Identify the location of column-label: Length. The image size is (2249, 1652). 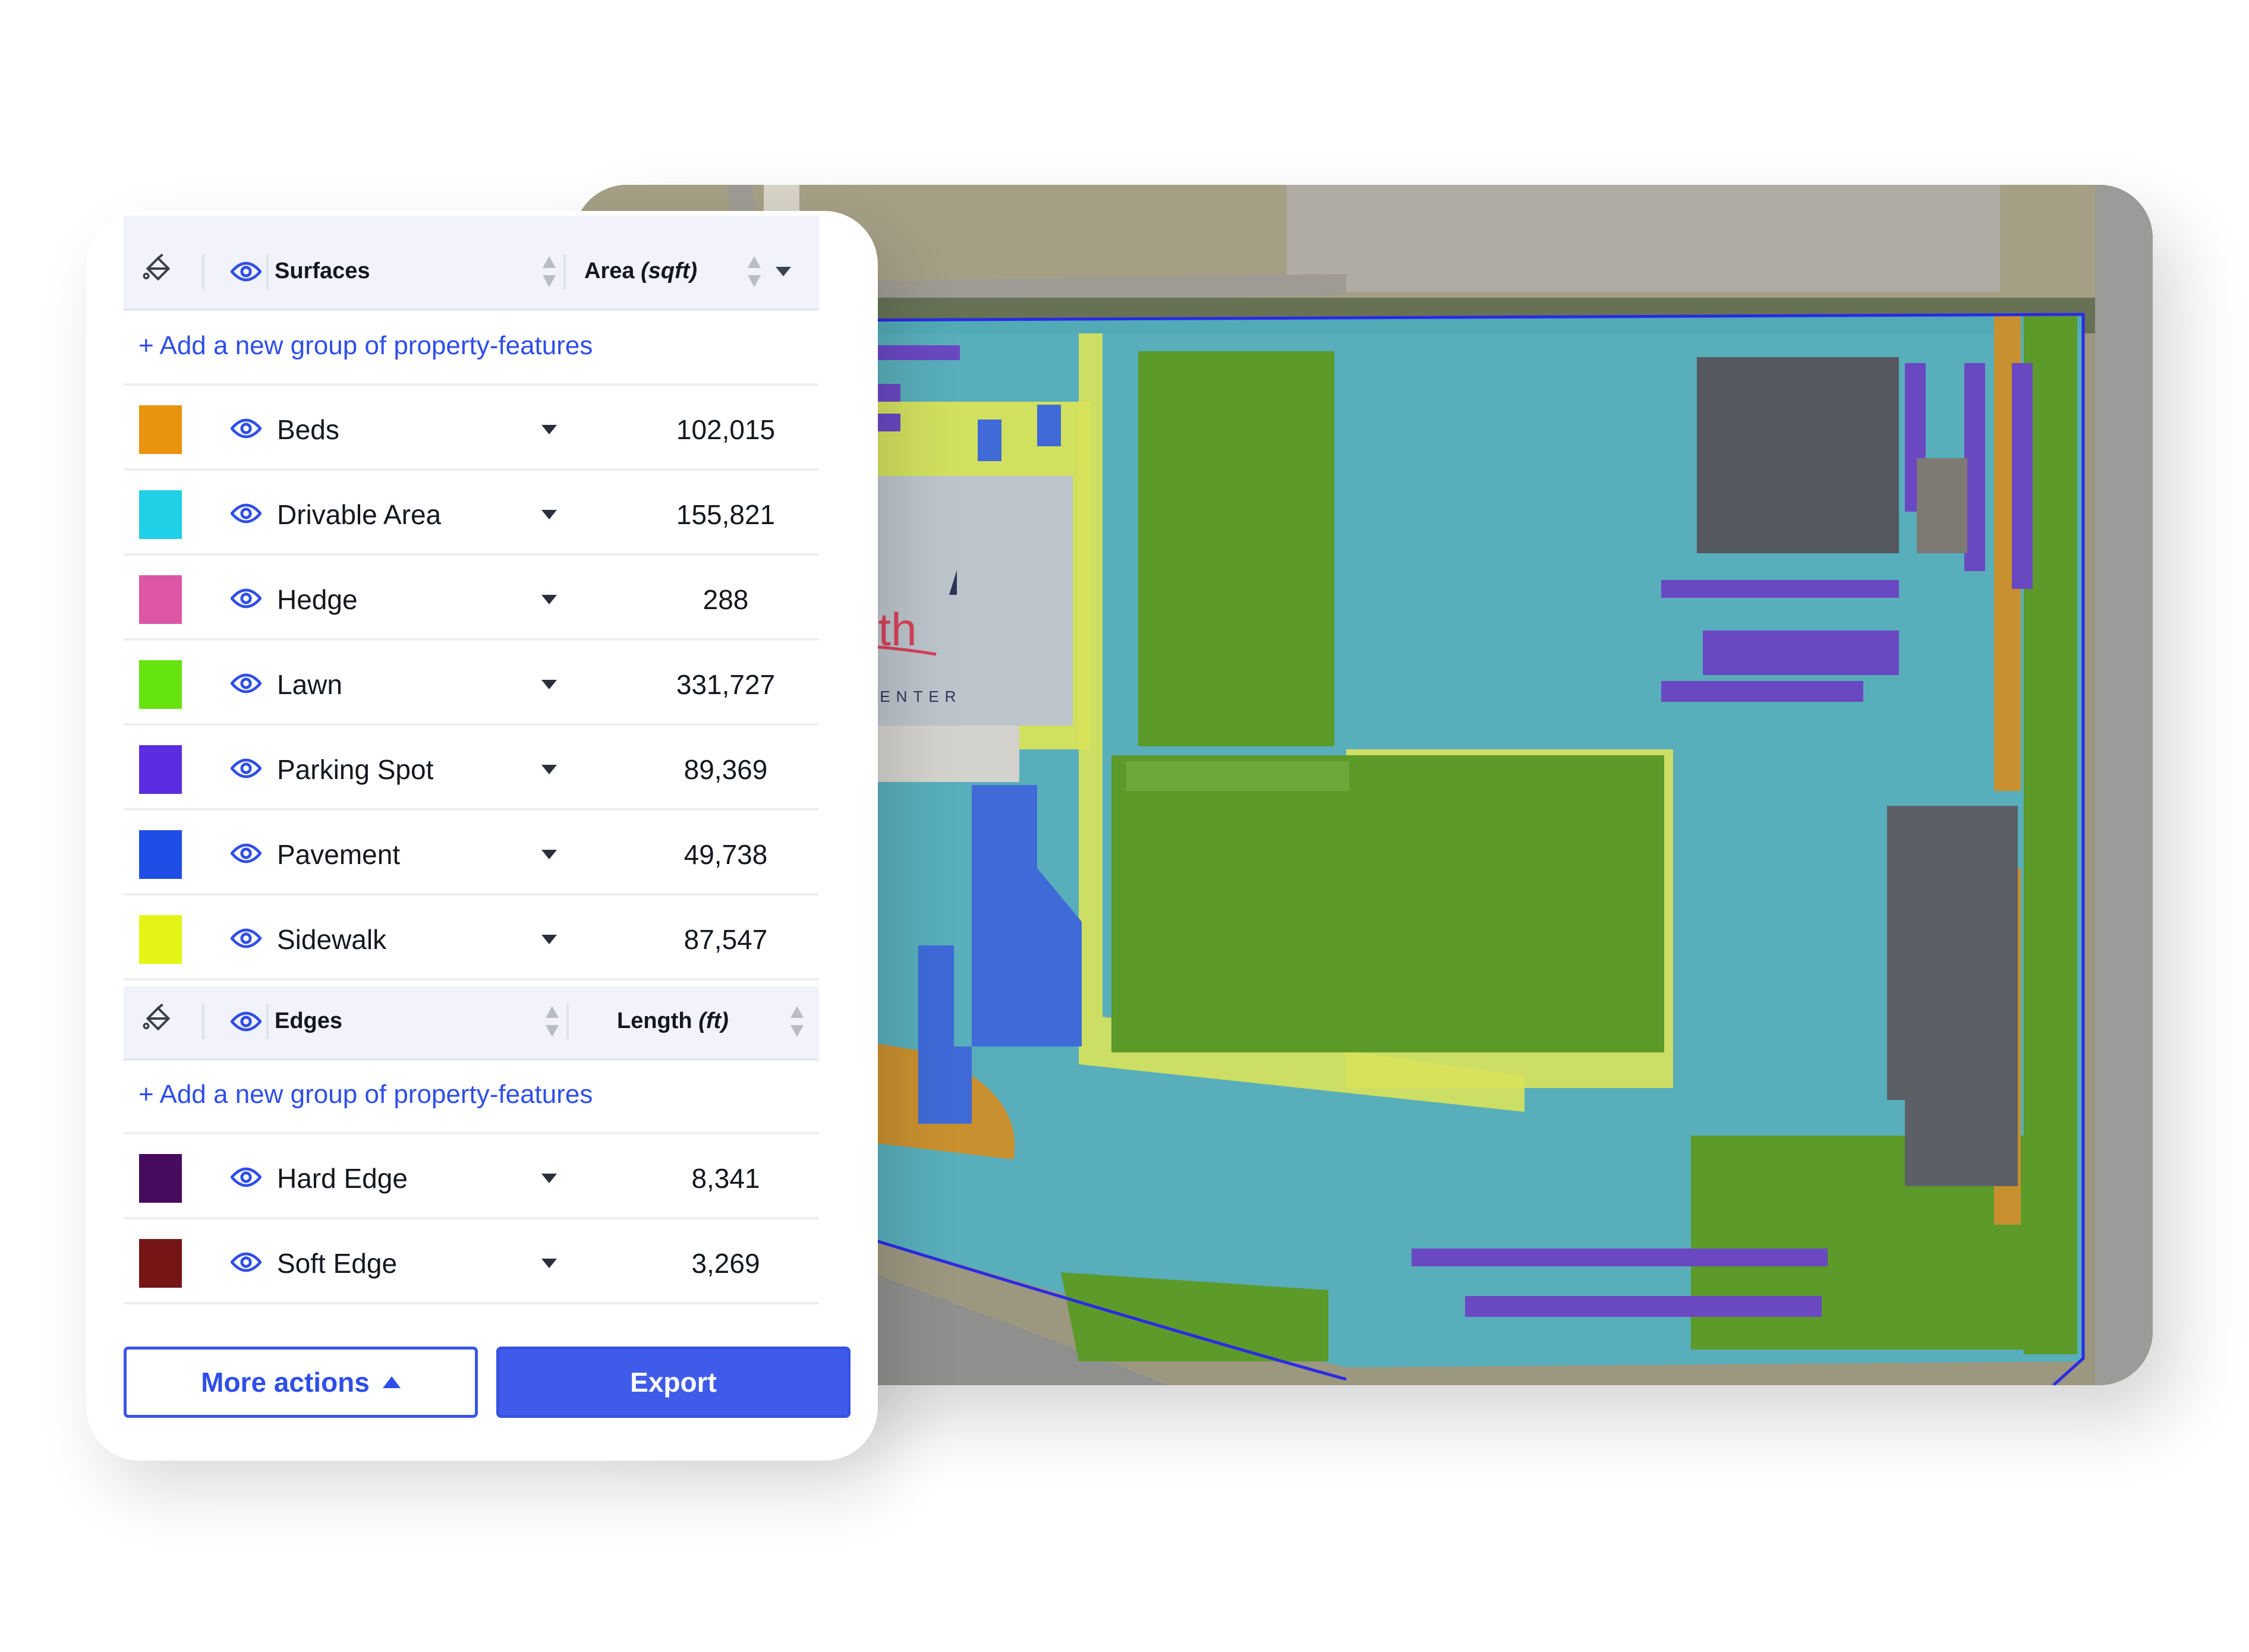
(654, 1020).